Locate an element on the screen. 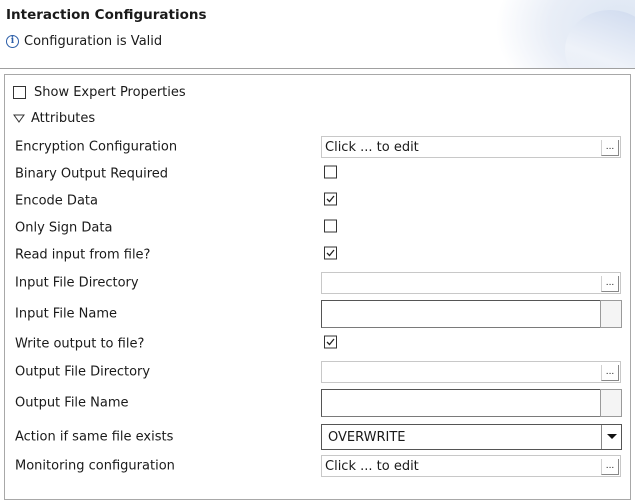 The height and width of the screenshot is (503, 635). input-file-name-input is located at coordinates (461, 314).